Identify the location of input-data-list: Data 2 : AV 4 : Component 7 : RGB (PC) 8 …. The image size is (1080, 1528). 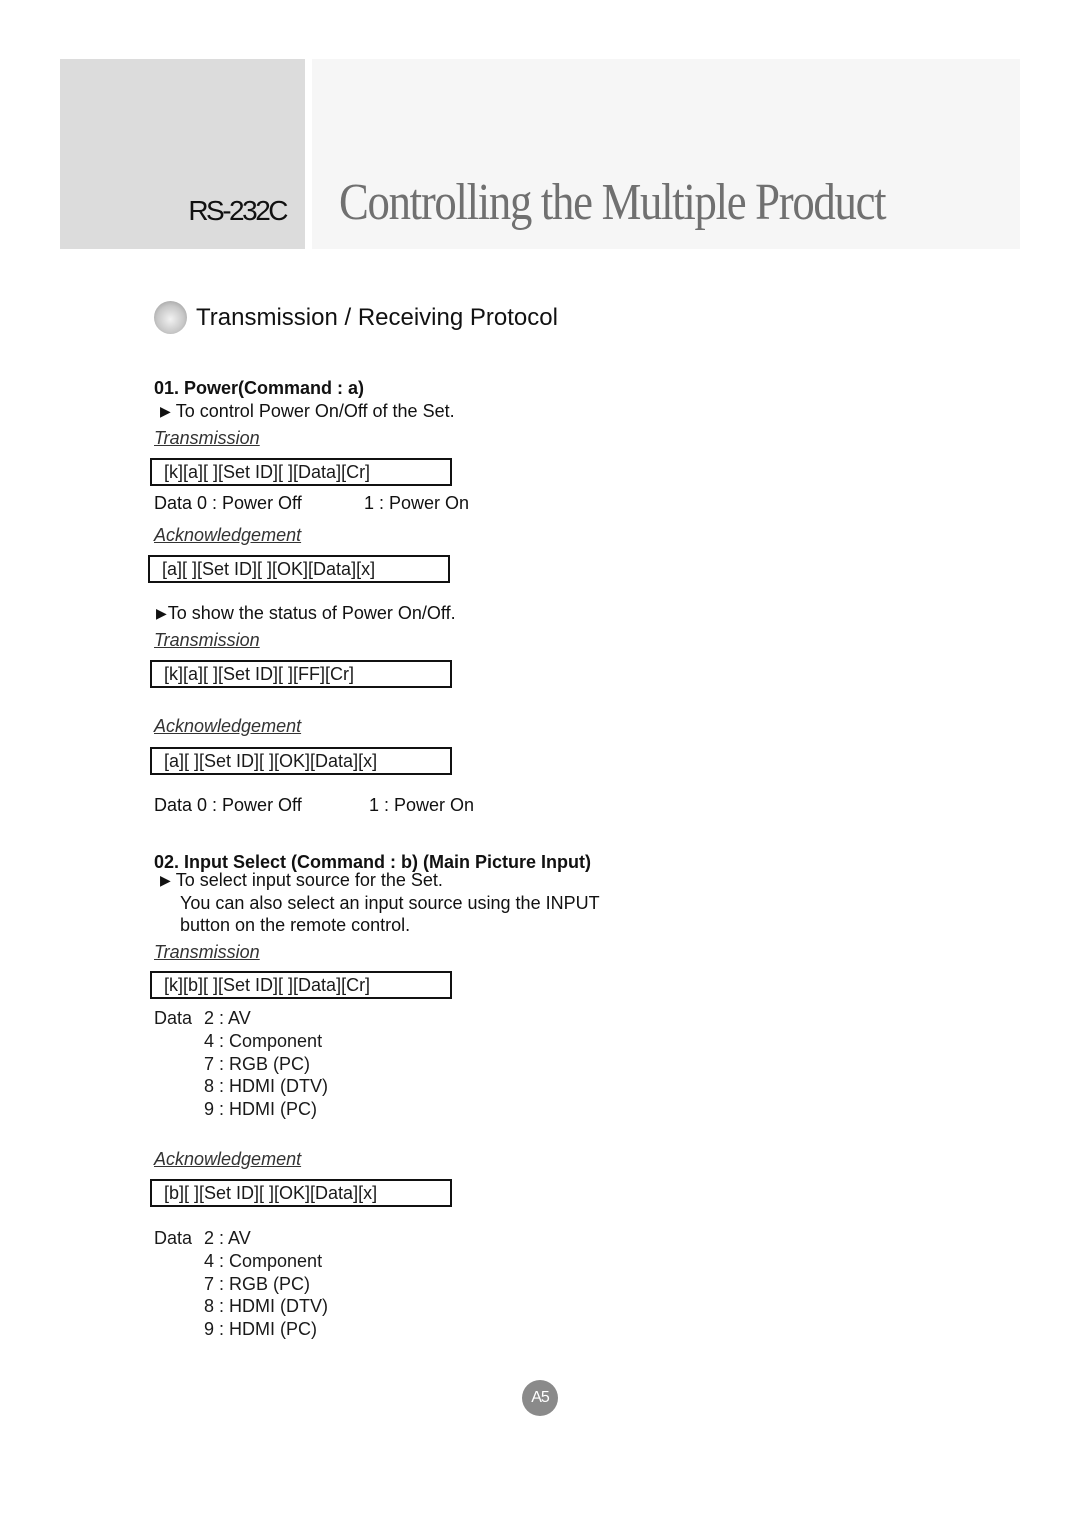
(241, 1064).